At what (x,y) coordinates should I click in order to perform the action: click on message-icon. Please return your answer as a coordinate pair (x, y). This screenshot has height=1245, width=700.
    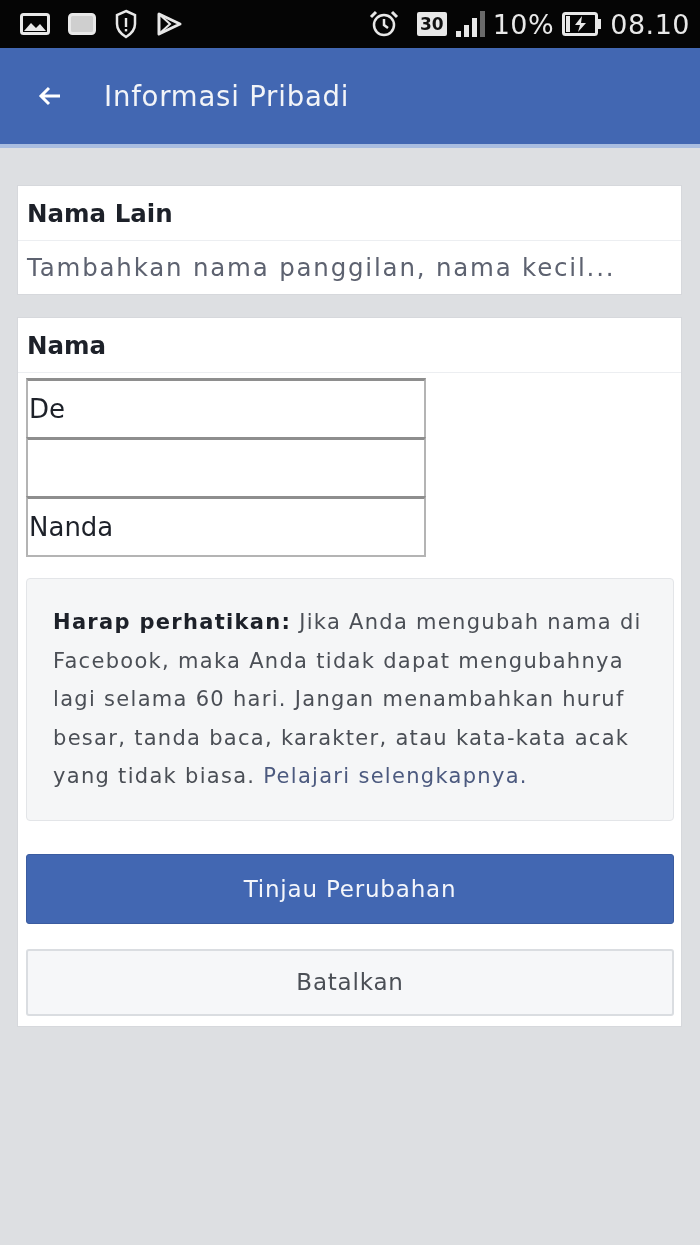
    Looking at the image, I should click on (82, 24).